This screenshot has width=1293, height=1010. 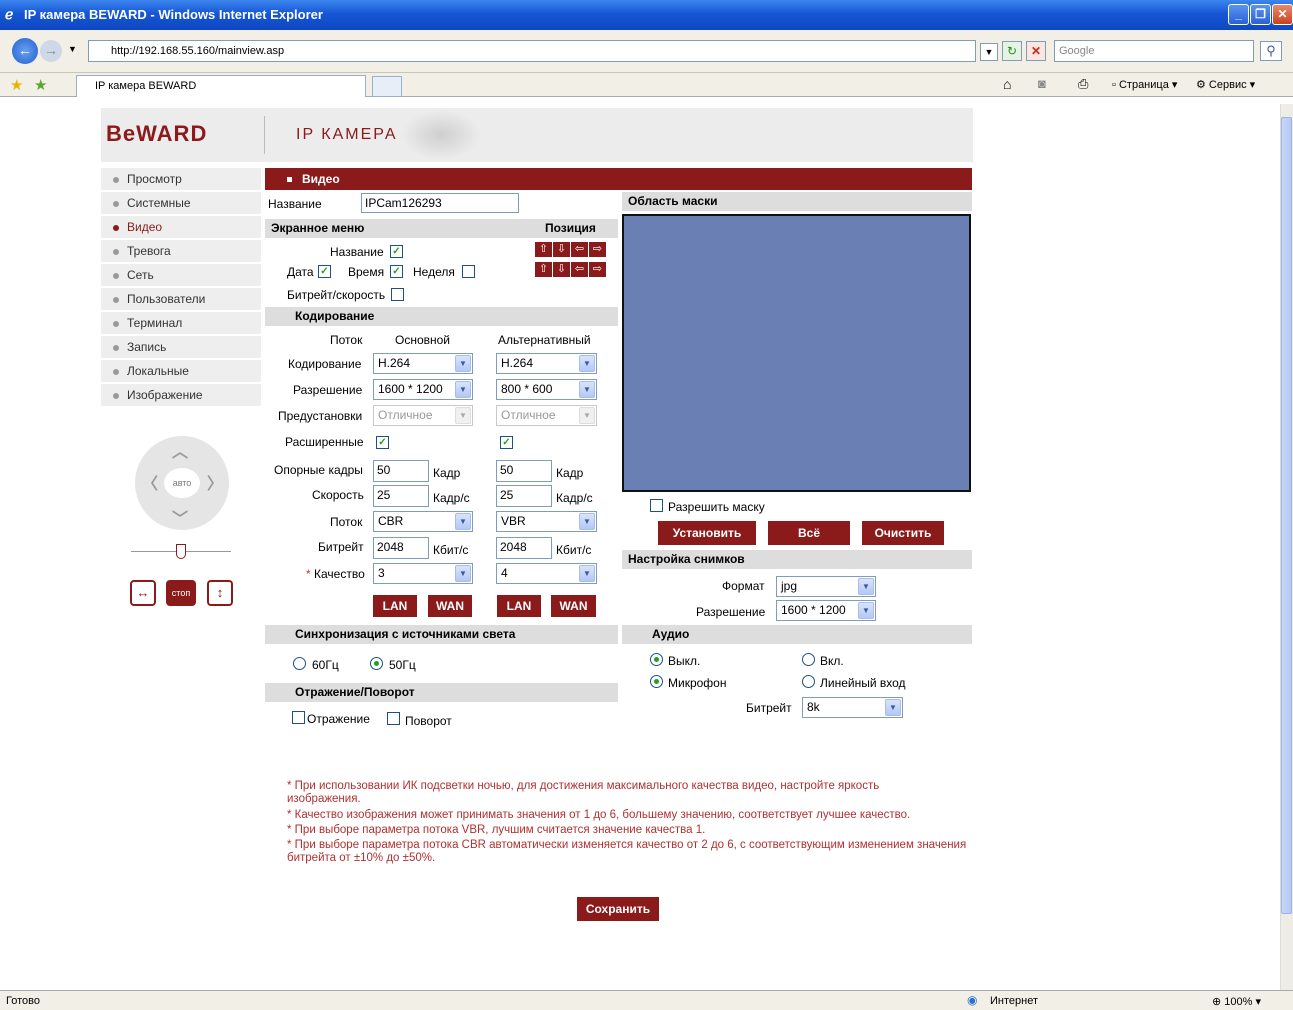 I want to click on mirror-checkbox, so click(x=298, y=717).